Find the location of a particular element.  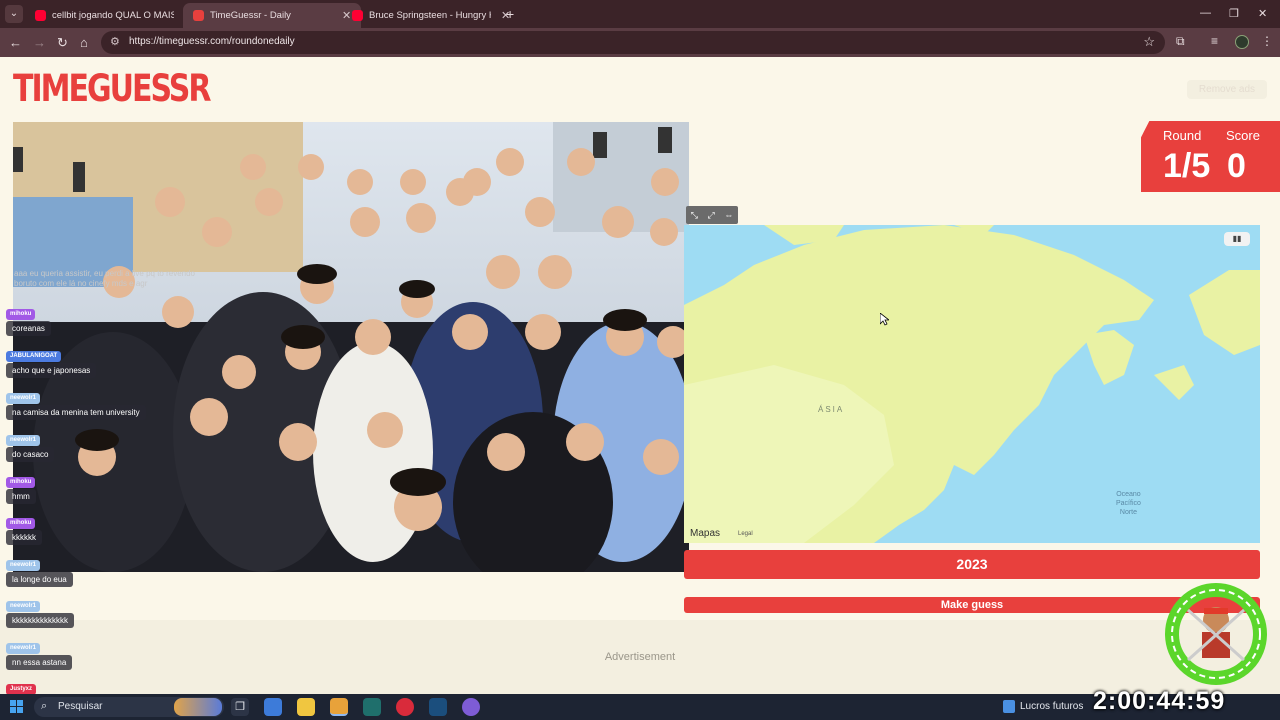

round-value: 1/5 is located at coordinates (1187, 166).